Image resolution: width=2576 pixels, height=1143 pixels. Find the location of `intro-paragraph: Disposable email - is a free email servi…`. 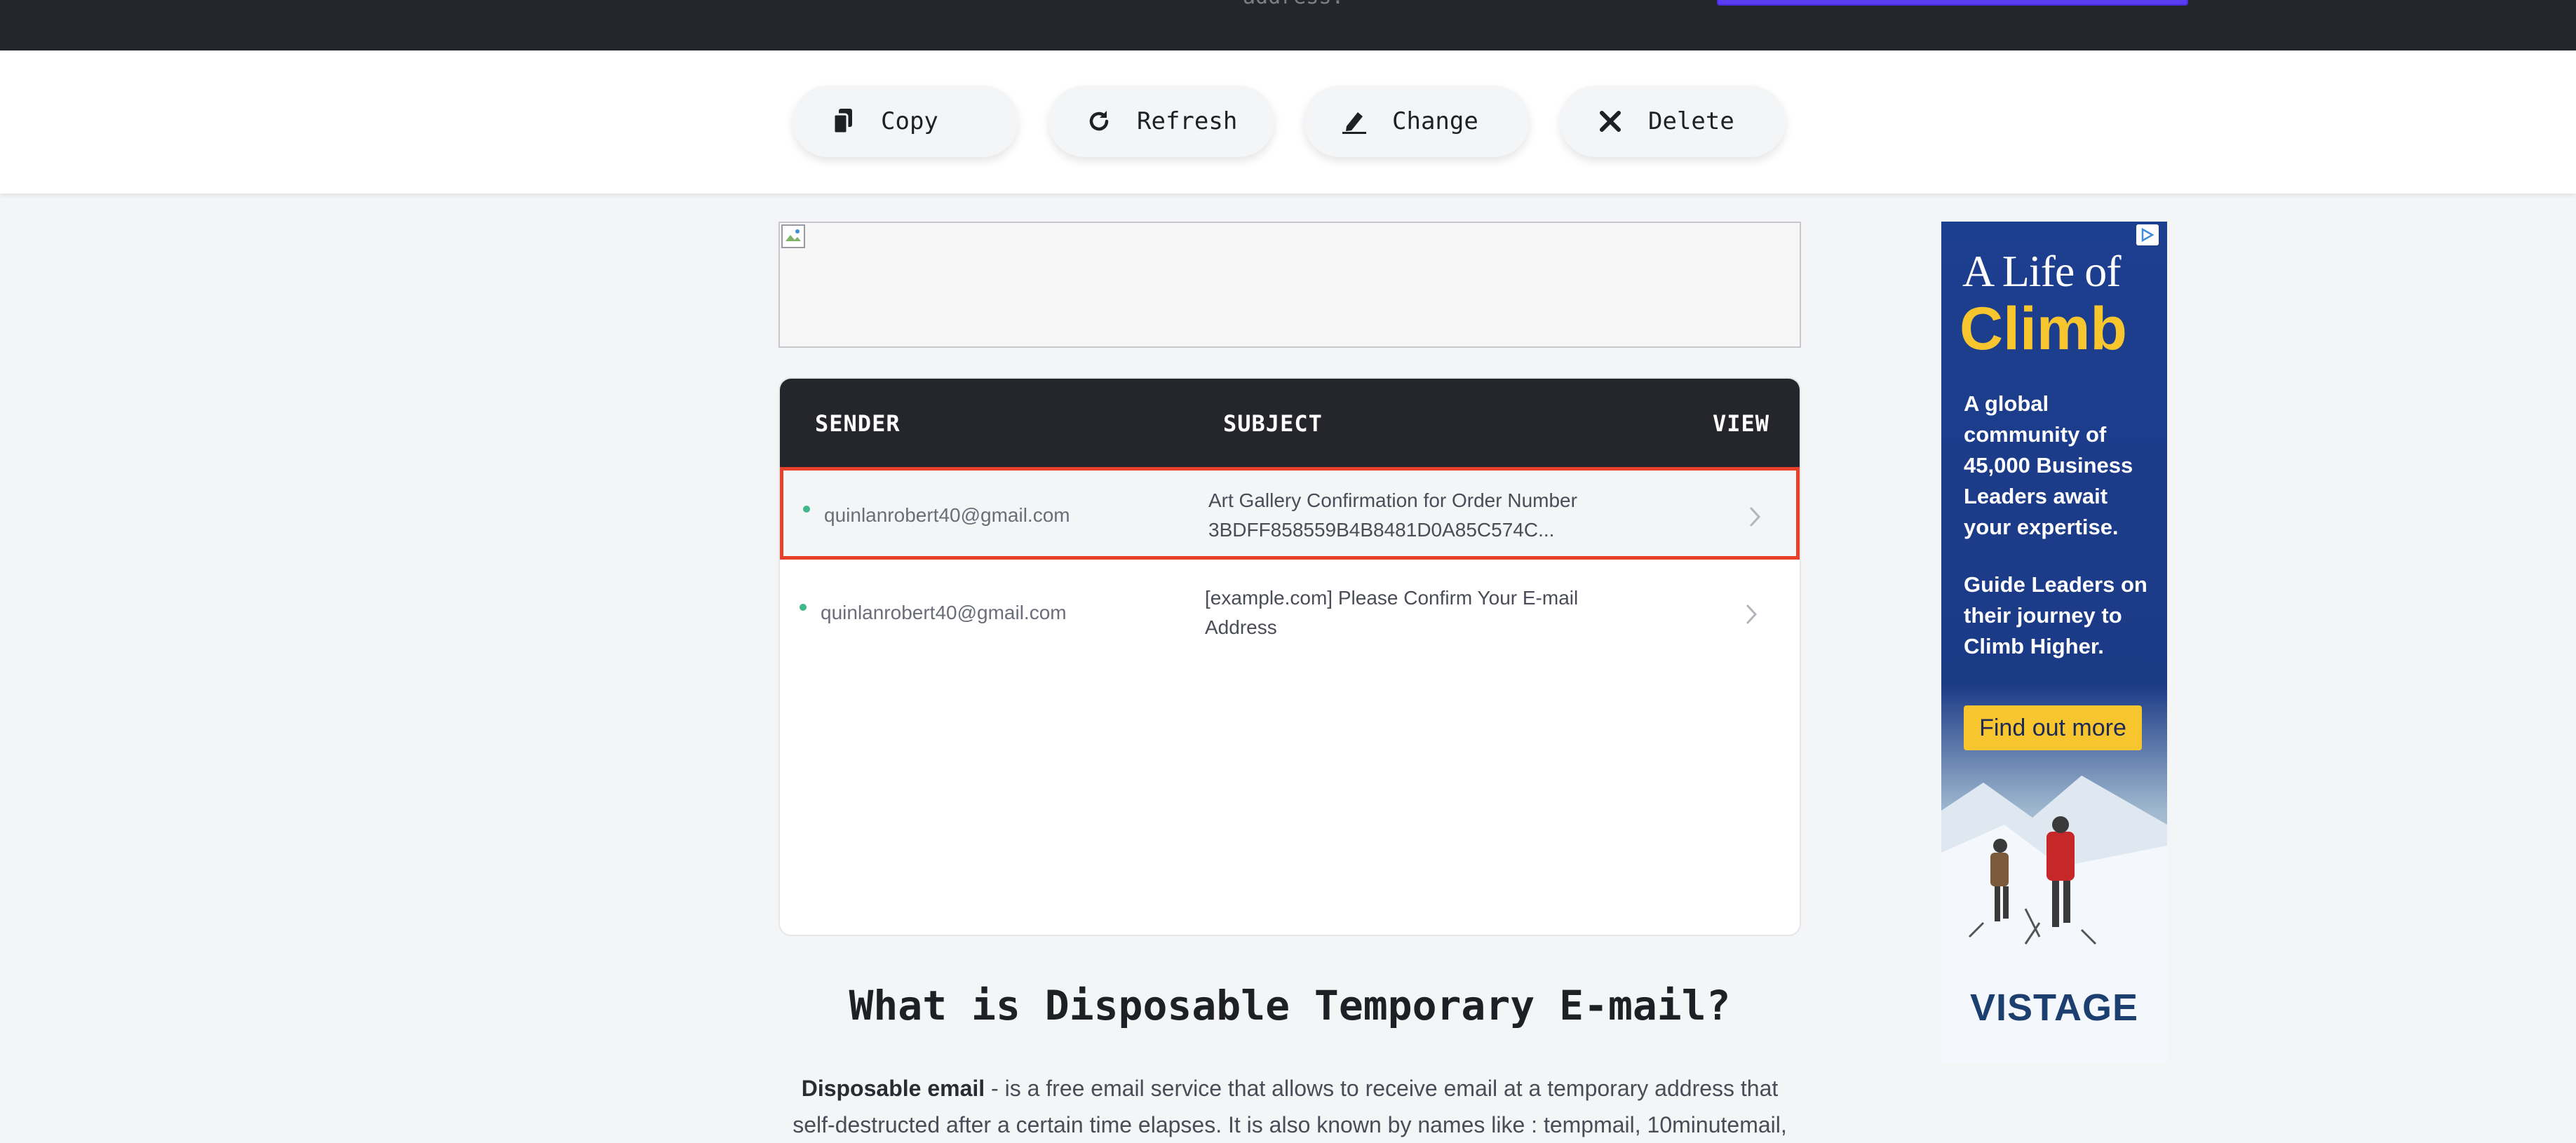

intro-paragraph: Disposable email - is a free email servi… is located at coordinates (1289, 1106).